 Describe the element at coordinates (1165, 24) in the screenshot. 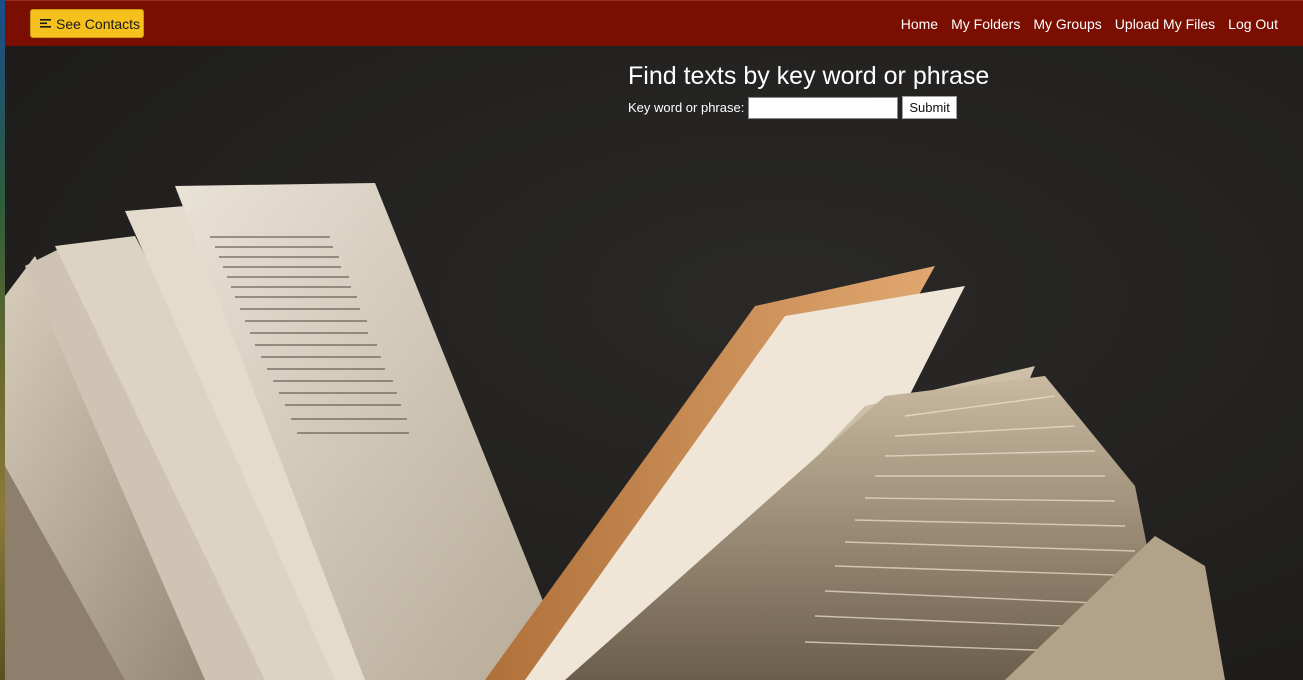

I see `nav-link-upload-my-files: Upload My Files` at that location.